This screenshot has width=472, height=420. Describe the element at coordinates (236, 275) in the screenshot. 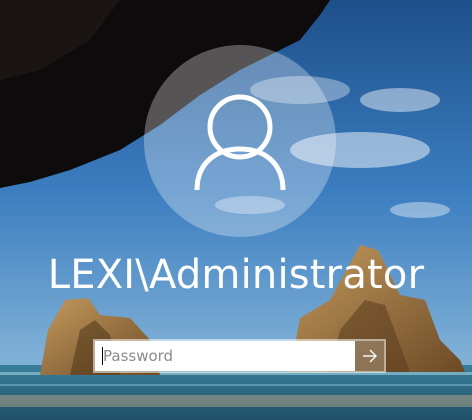

I see `user-display-name: LEXI\Administrator` at that location.